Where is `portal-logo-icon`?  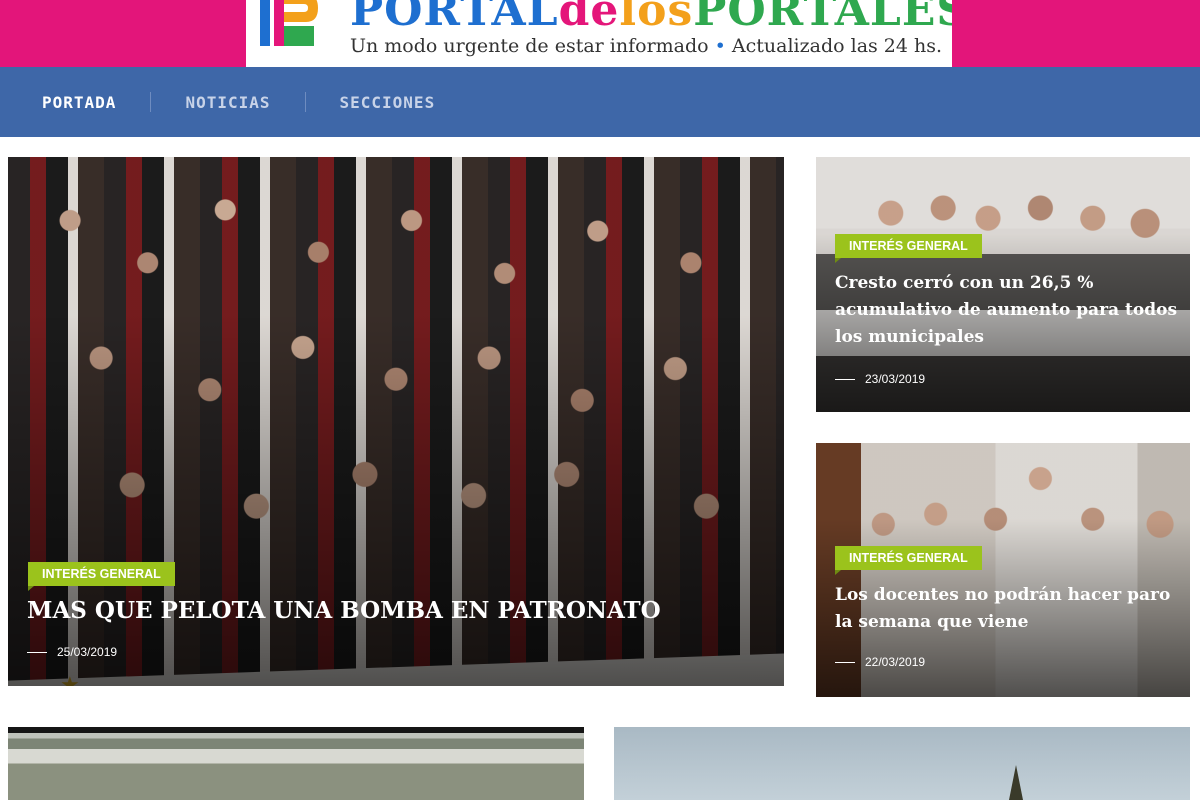 portal-logo-icon is located at coordinates (289, 23).